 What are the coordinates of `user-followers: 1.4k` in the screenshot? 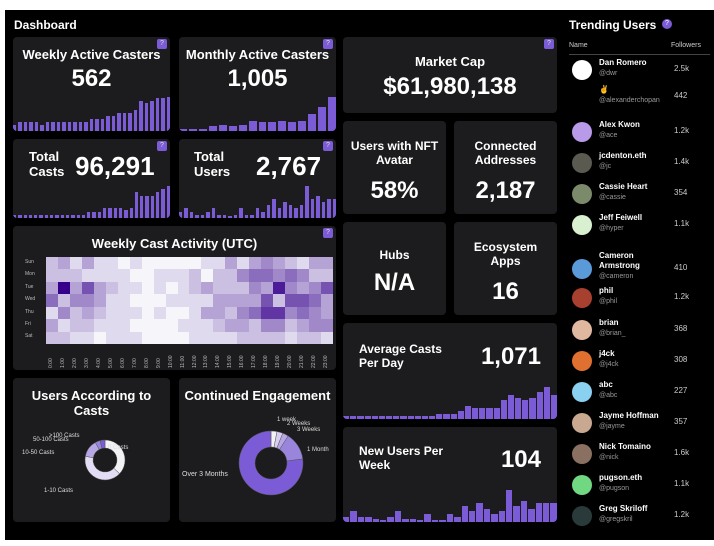 It's located at (682, 161).